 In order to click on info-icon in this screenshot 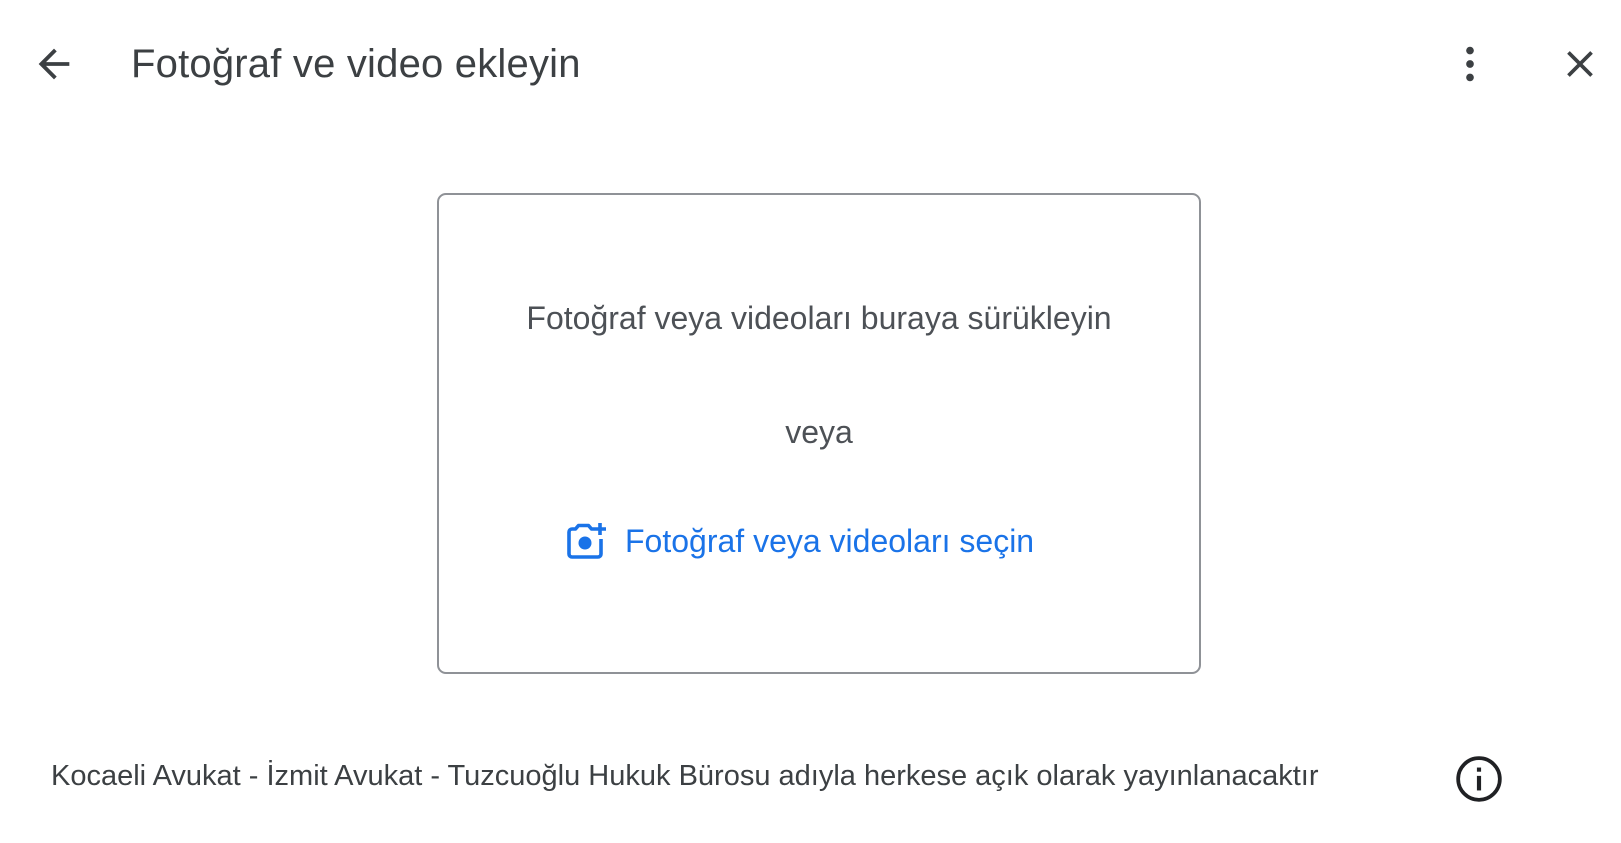, I will do `click(1479, 779)`.